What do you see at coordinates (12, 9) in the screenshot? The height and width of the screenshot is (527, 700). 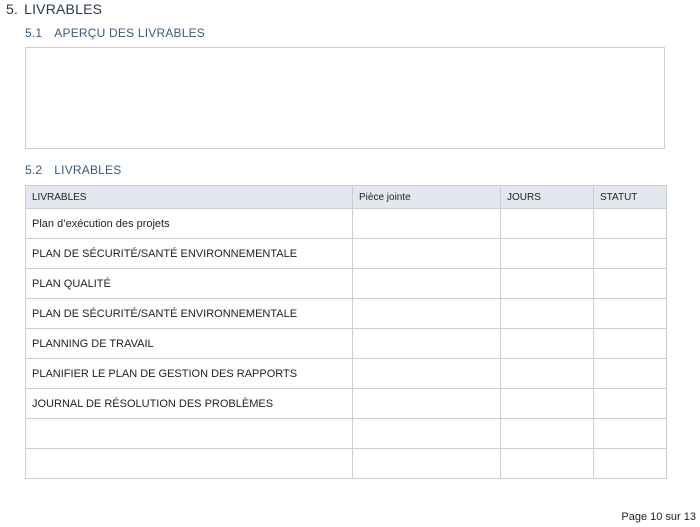 I see `section-number: 5.` at bounding box center [12, 9].